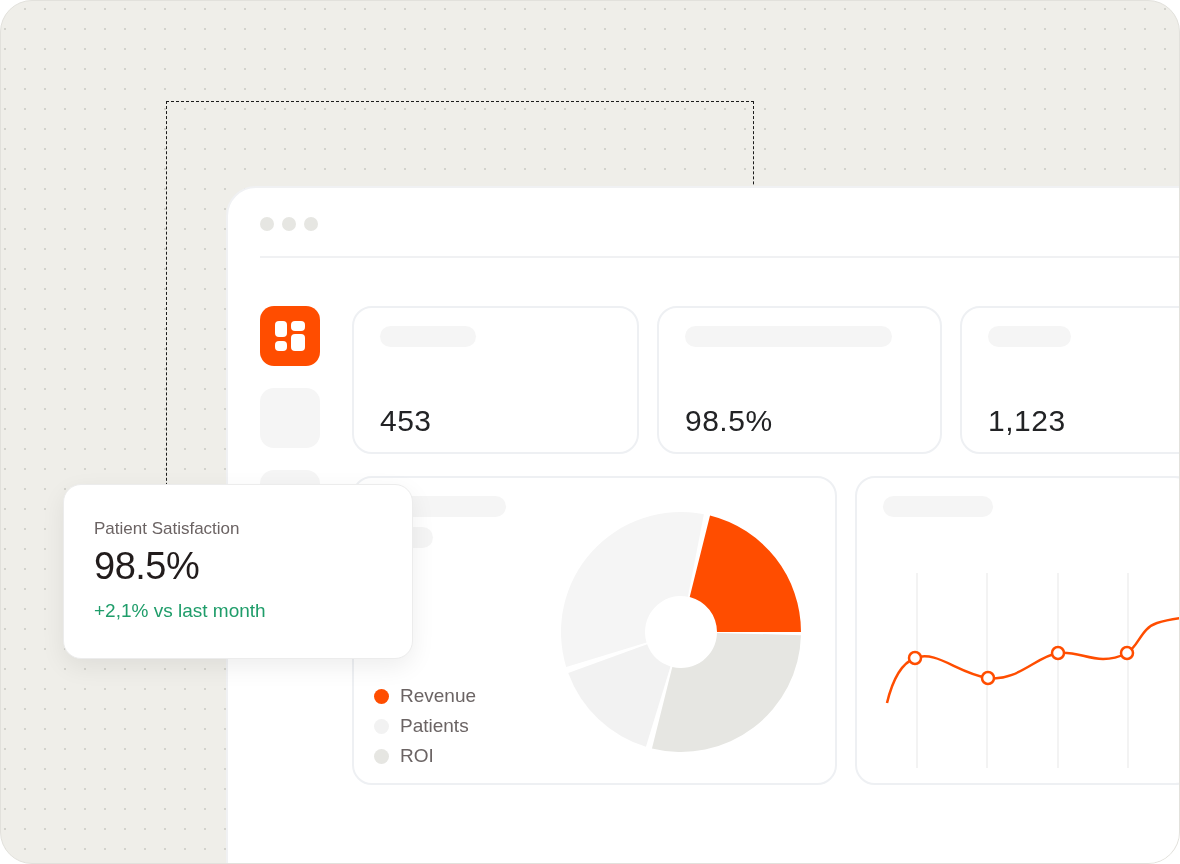 The height and width of the screenshot is (864, 1180). Describe the element at coordinates (1027, 421) in the screenshot. I see `stat-value: 1,123` at that location.